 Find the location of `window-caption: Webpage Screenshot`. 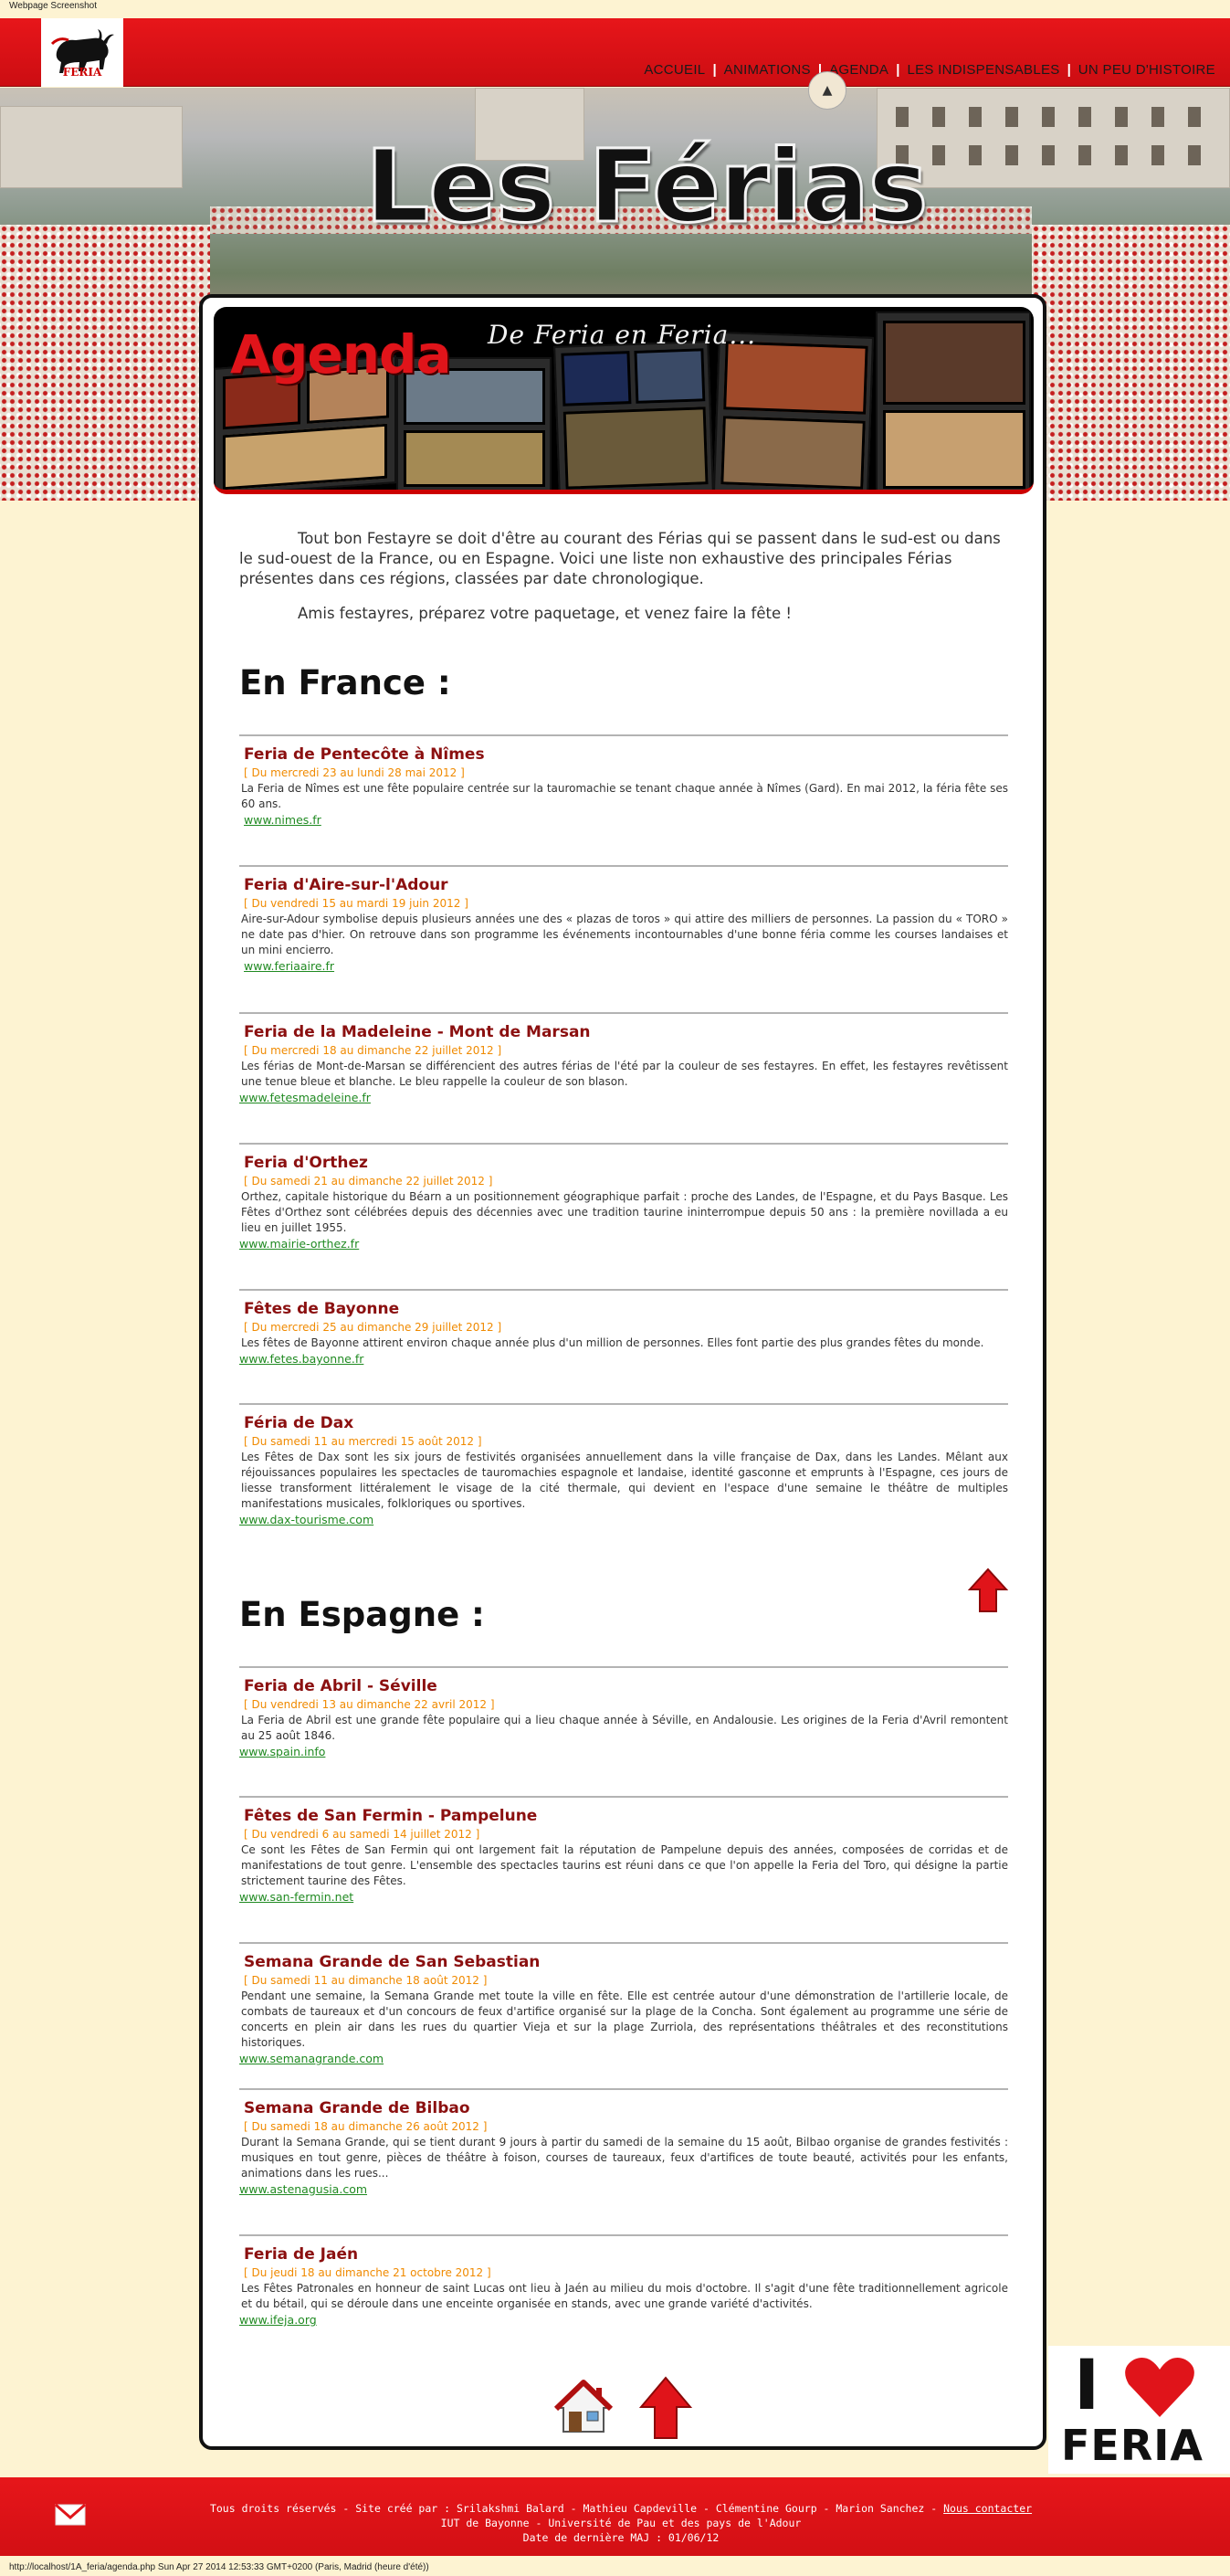

window-caption: Webpage Screenshot is located at coordinates (53, 6).